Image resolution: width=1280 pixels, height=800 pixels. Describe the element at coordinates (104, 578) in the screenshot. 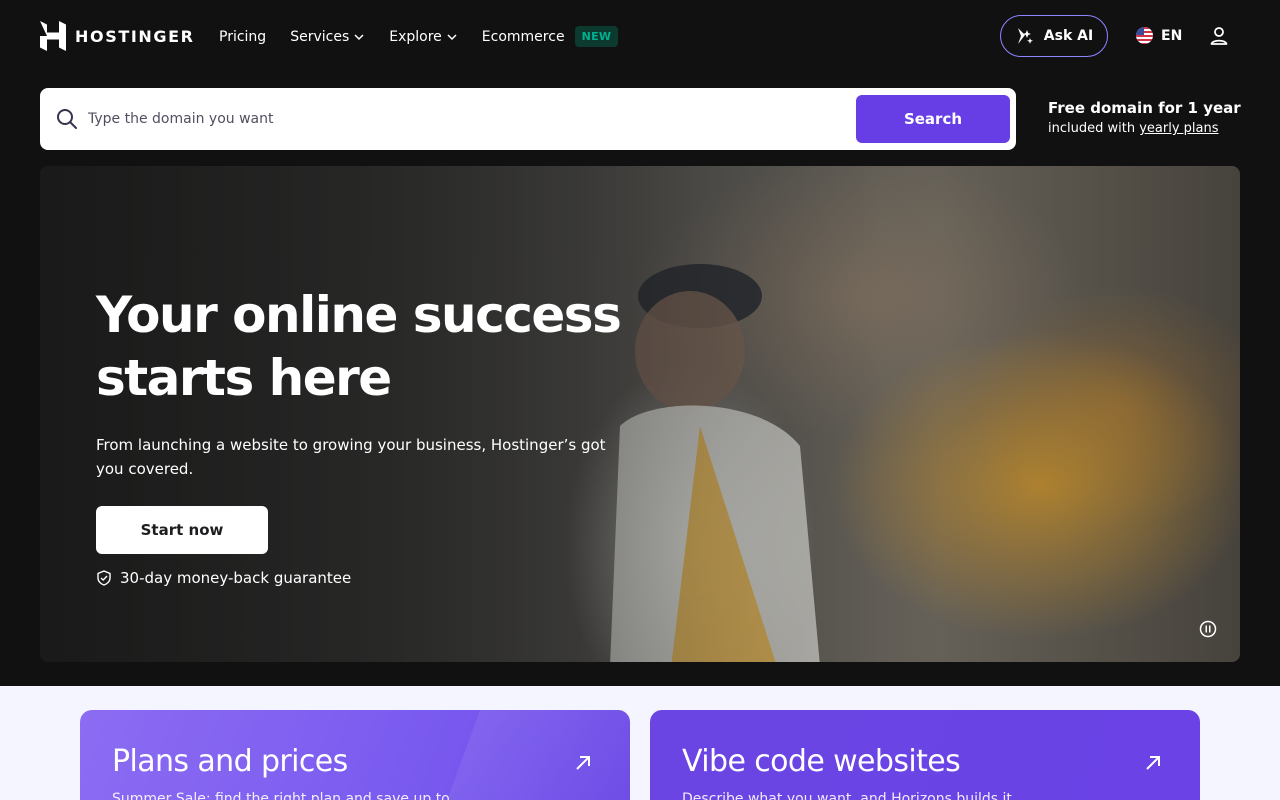

I see `shield-check-icon` at that location.